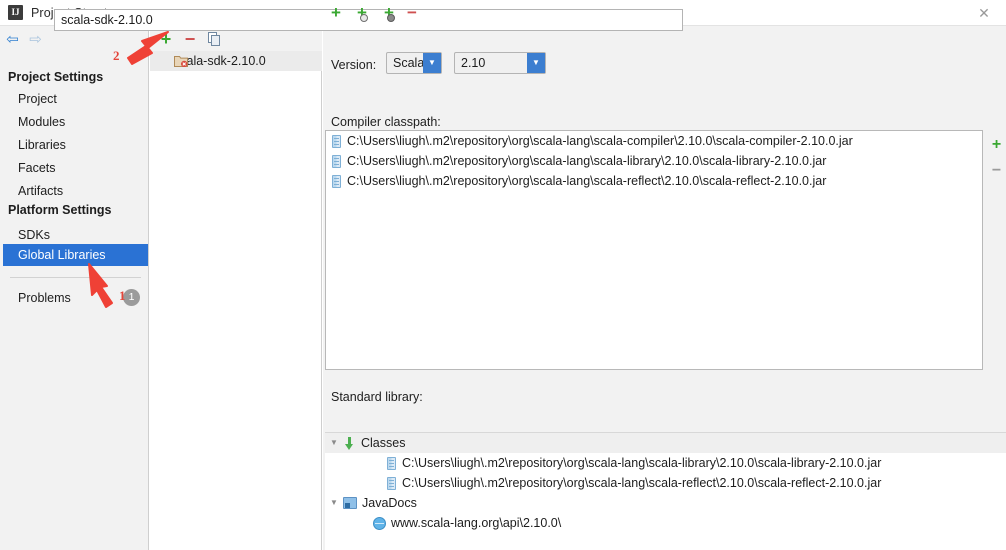 The height and width of the screenshot is (550, 1006). I want to click on version-label: Version:, so click(354, 65).